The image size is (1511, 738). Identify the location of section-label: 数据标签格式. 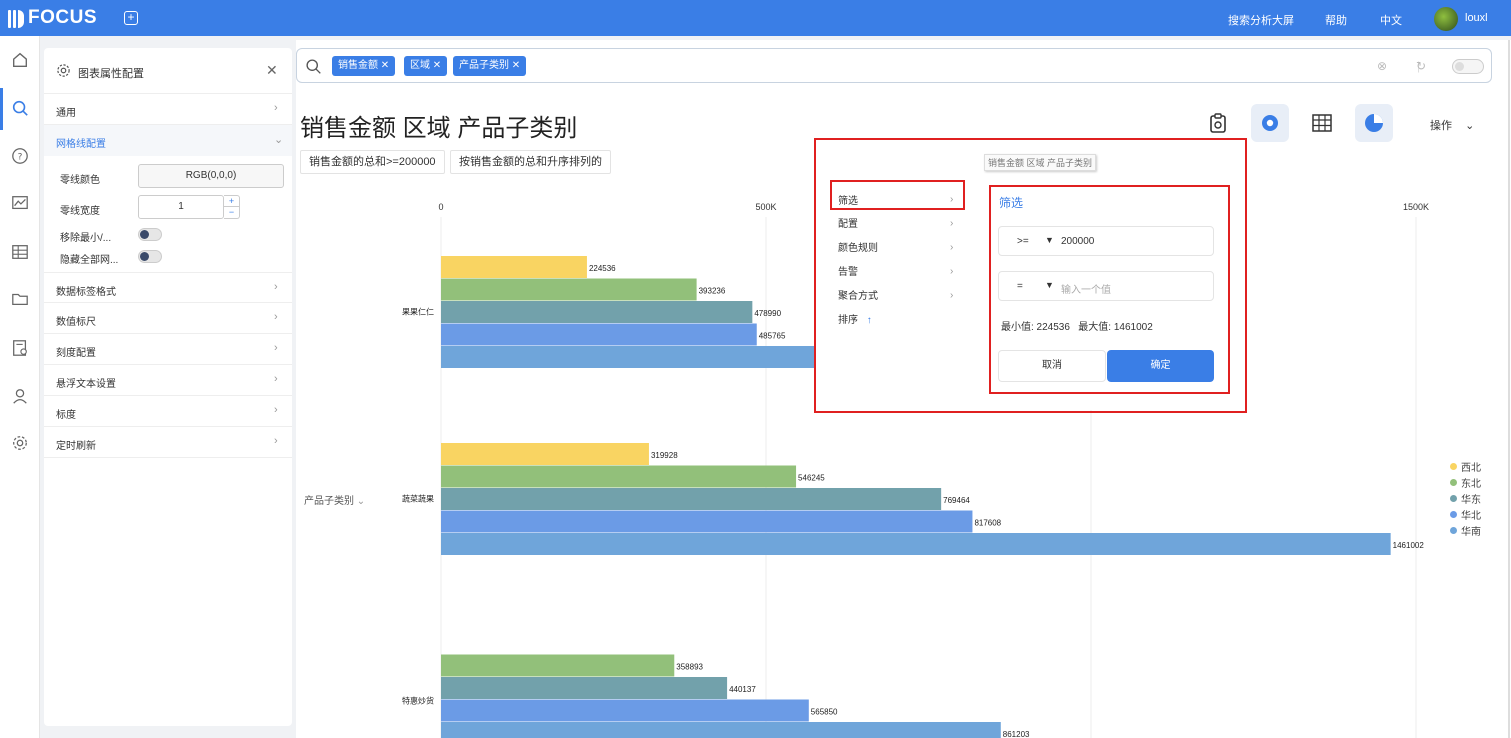
(86, 292).